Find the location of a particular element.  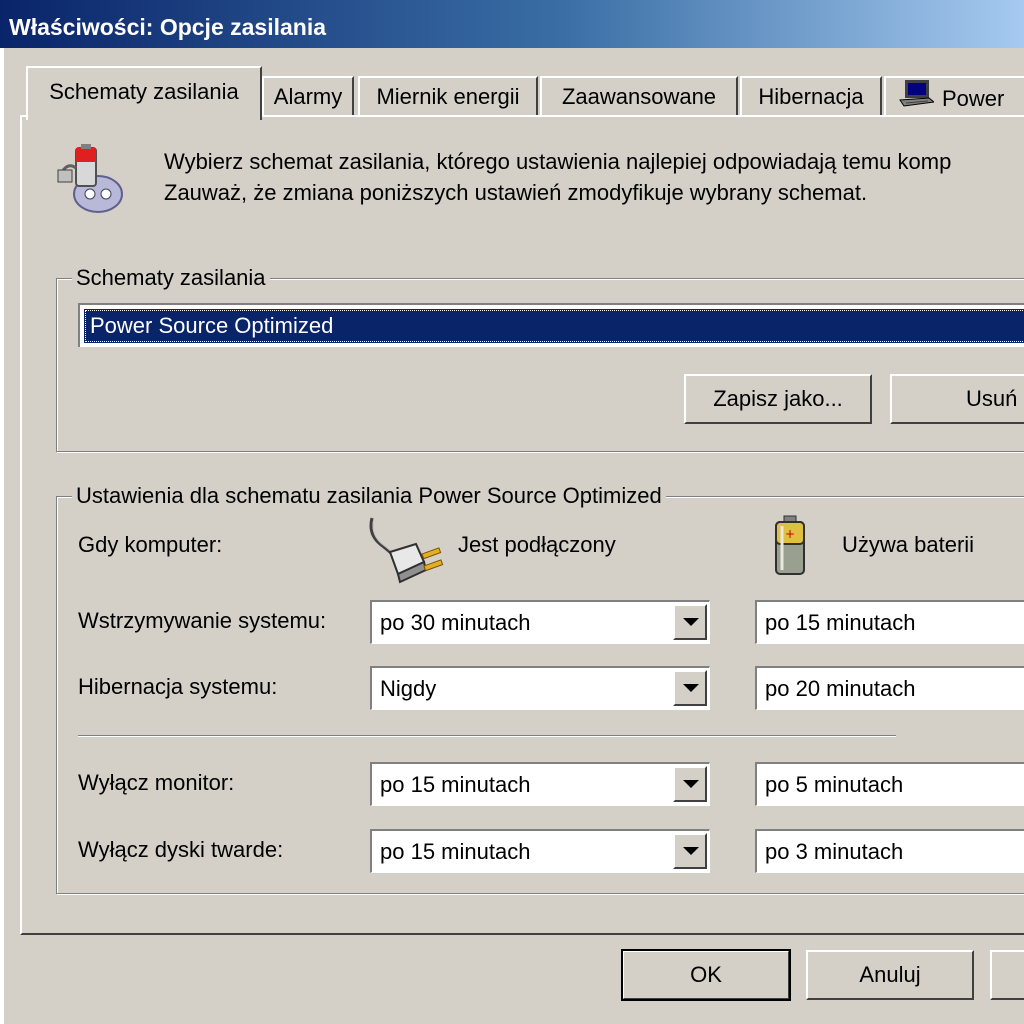

window-title-bar: Właściwości: Opcje zasilania is located at coordinates (512, 24).